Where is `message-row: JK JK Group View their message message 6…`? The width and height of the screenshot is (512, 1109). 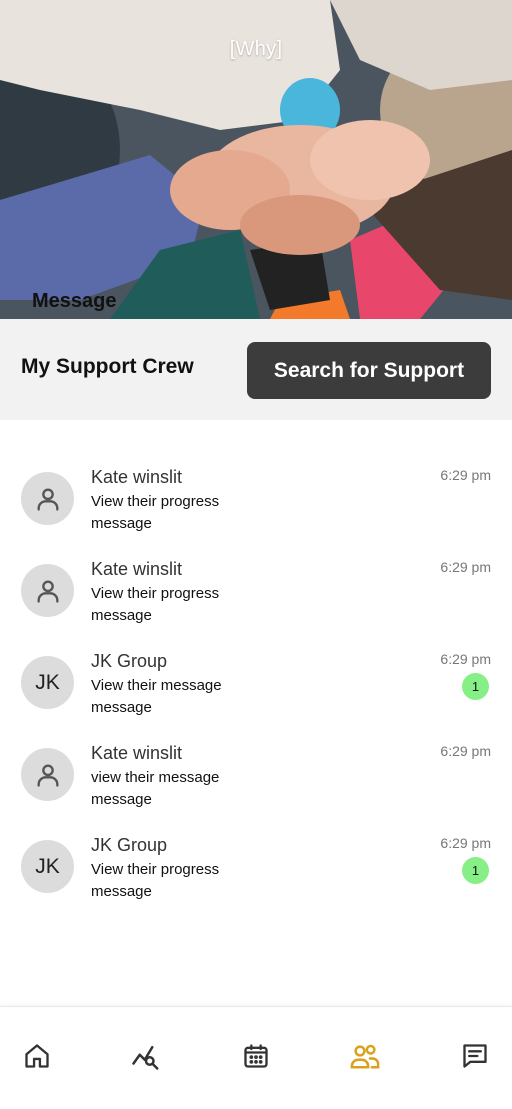
message-row: JK JK Group View their message message 6… is located at coordinates (256, 682).